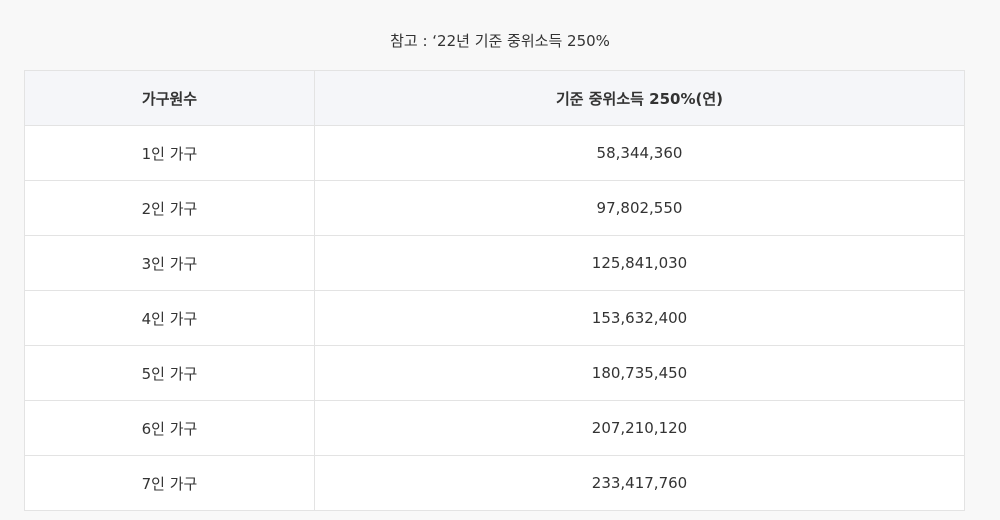 This screenshot has height=520, width=1000. I want to click on table-row: 3인 가구 125,841,030, so click(494, 263).